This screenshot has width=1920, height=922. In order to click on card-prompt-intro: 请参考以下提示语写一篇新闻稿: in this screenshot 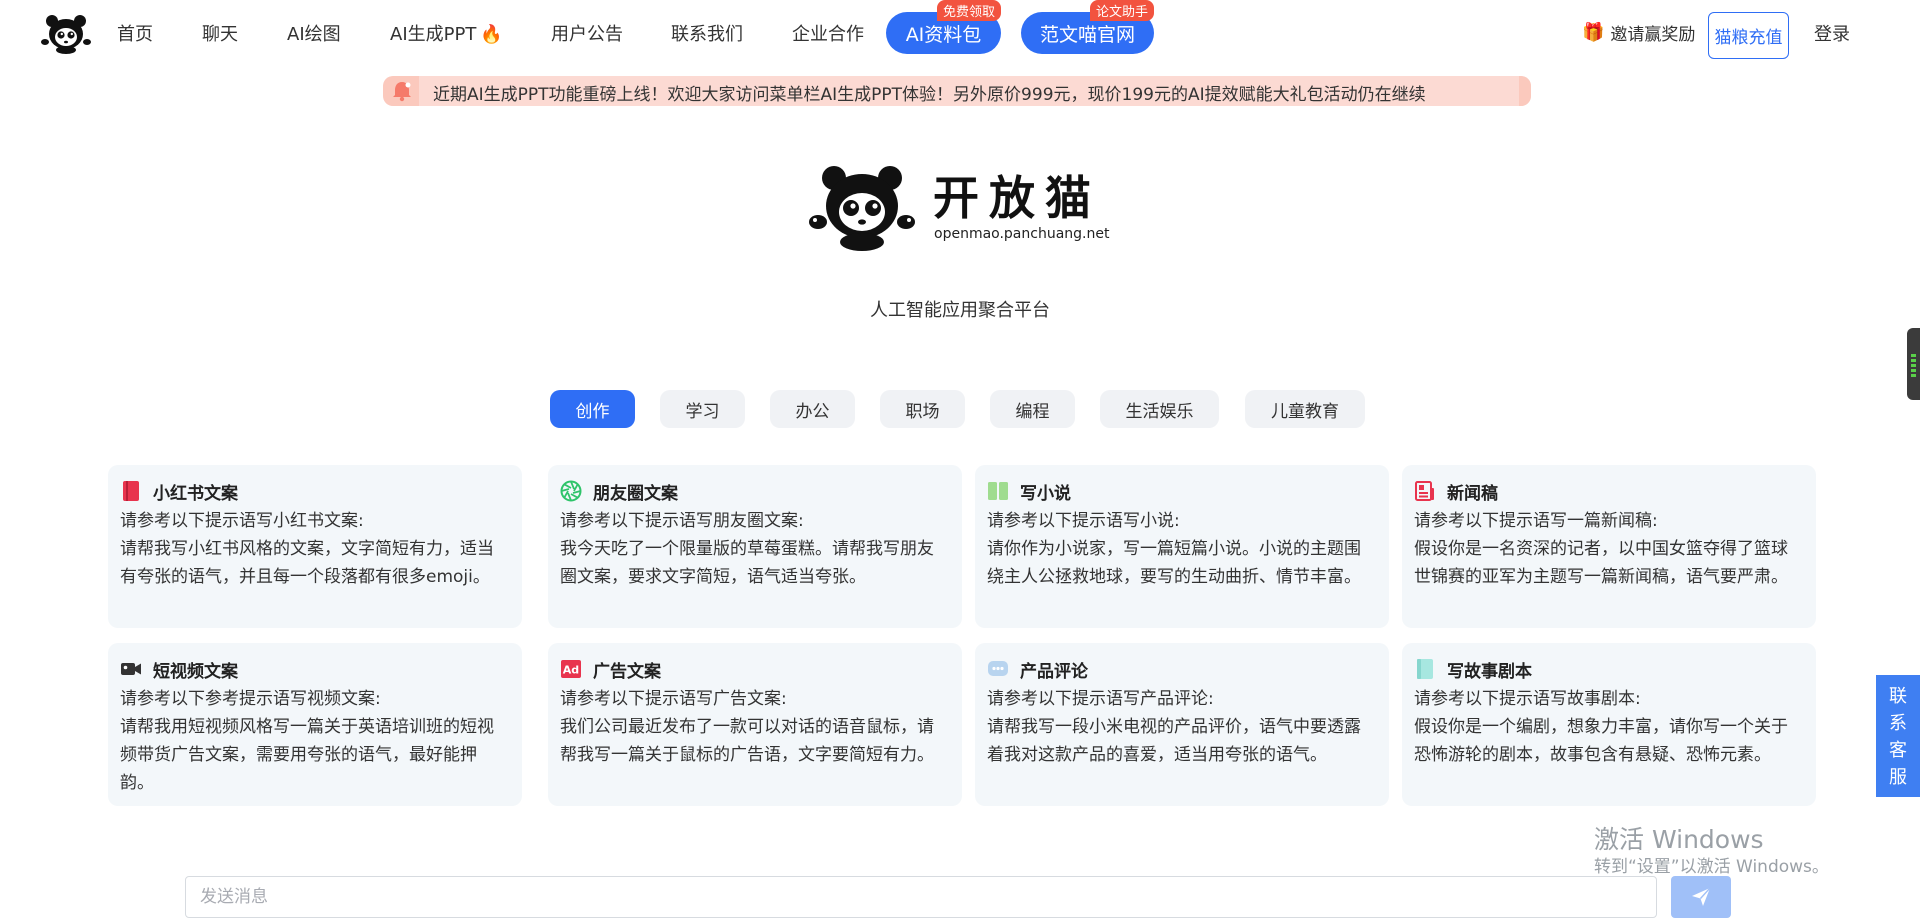, I will do `click(1536, 521)`.